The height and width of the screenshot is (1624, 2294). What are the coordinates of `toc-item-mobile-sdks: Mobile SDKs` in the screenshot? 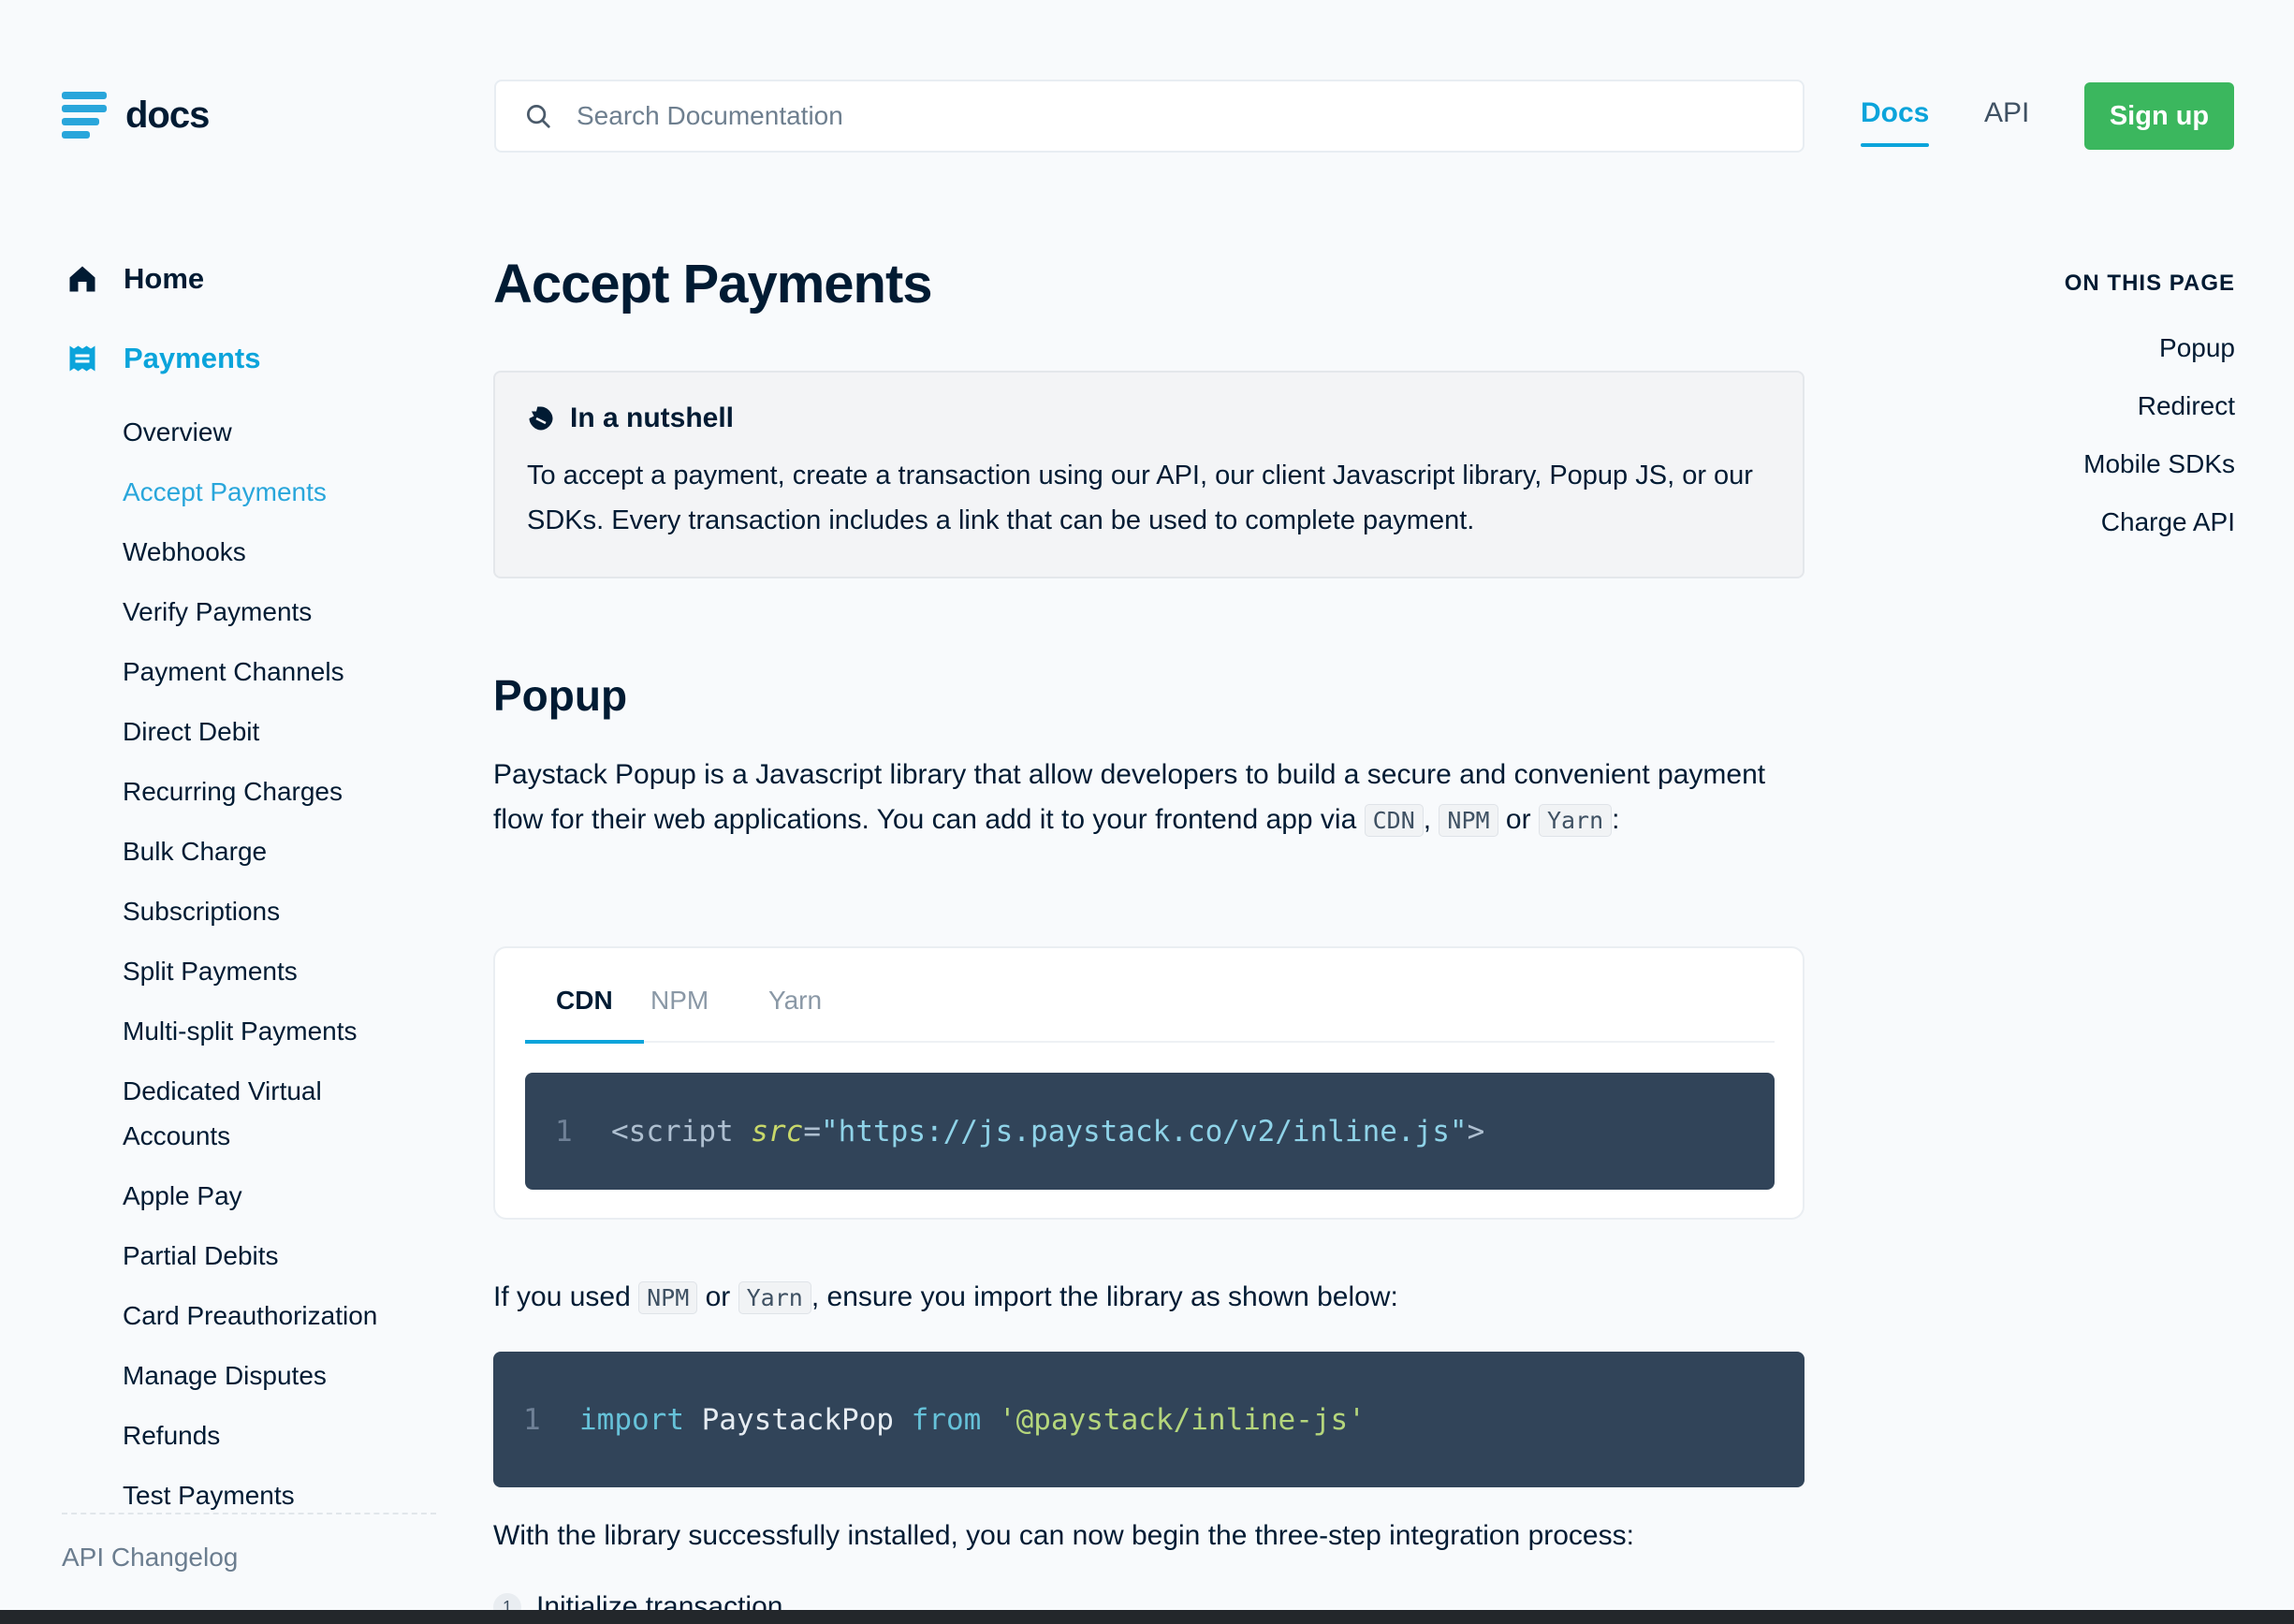 It's located at (2159, 464).